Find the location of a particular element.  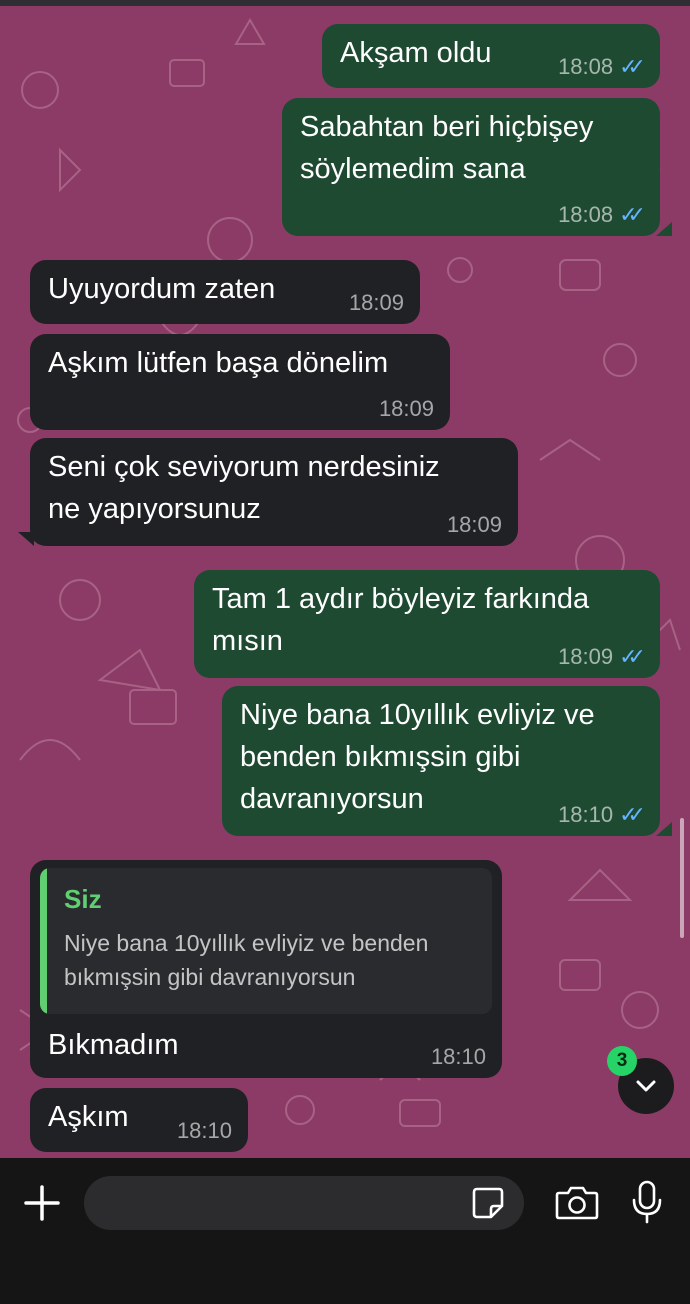

message-incoming: Uyuyordum zaten 18:09 is located at coordinates (225, 292).